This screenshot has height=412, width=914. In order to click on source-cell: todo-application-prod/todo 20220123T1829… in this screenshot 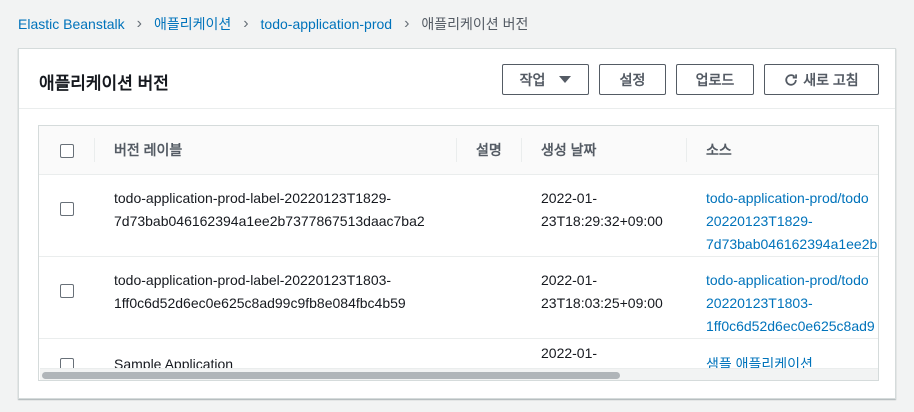, I will do `click(782, 215)`.